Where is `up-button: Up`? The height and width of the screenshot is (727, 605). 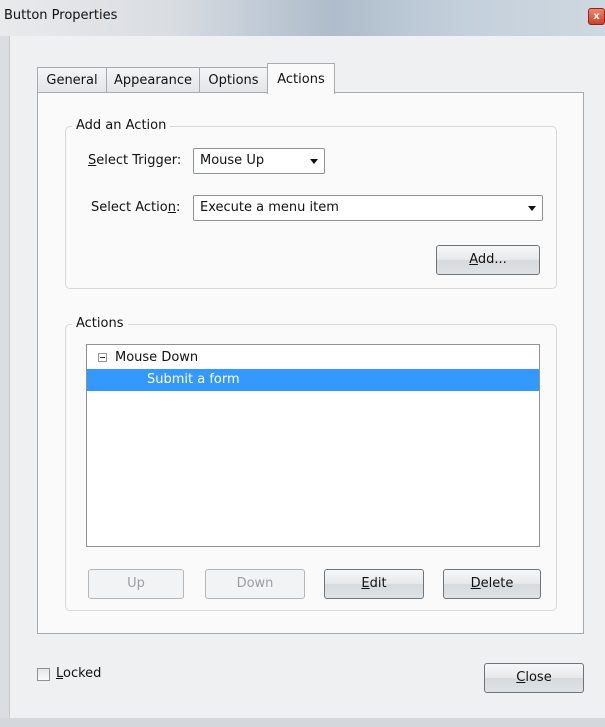 up-button: Up is located at coordinates (136, 584).